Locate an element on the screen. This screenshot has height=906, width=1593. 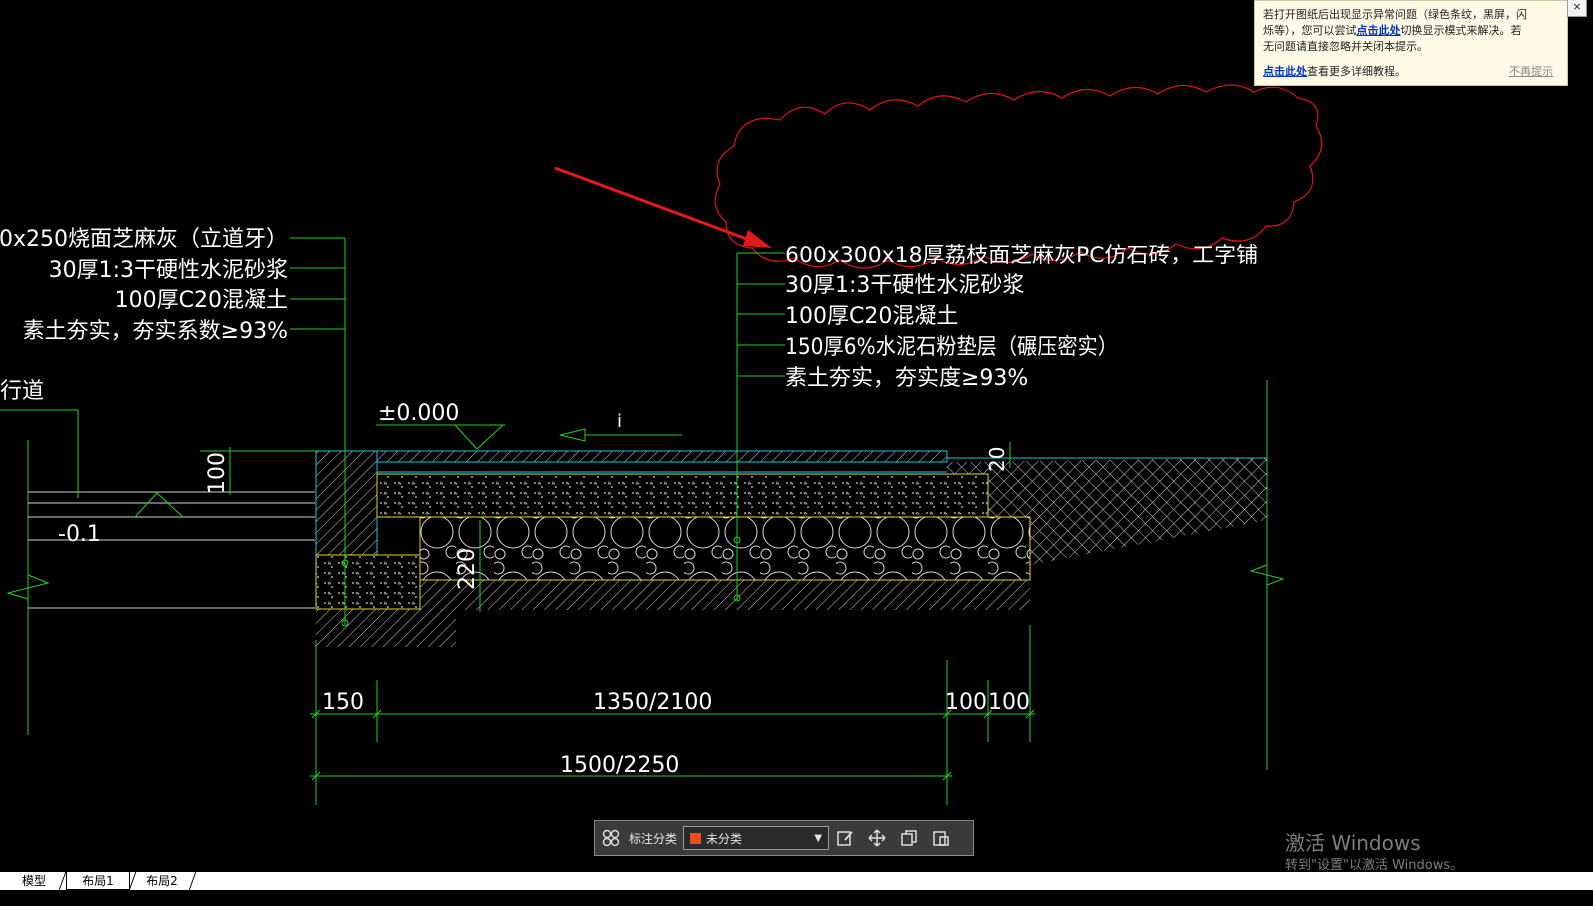
dim-220-vertical: 220 is located at coordinates (467, 569).